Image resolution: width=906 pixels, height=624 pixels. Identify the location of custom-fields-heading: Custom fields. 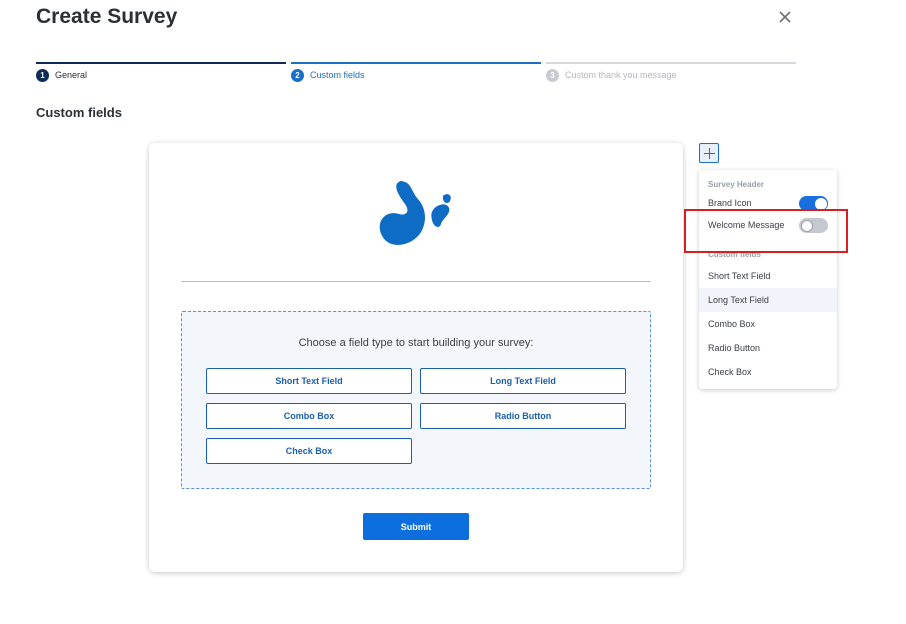
(734, 254).